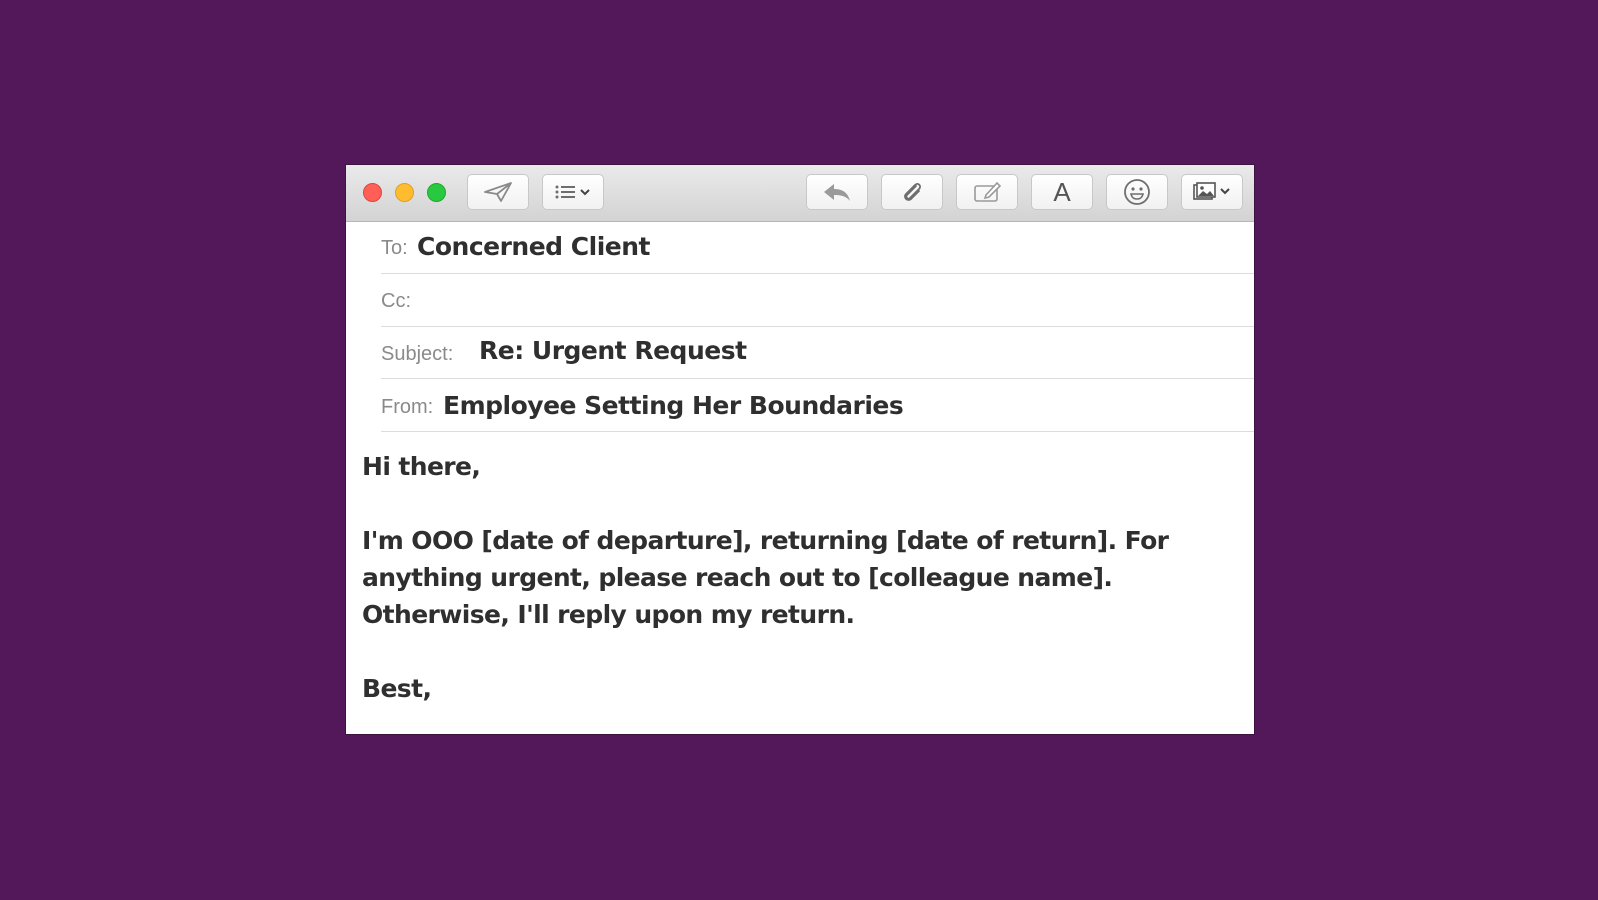 The image size is (1598, 900). What do you see at coordinates (817, 353) in the screenshot?
I see `subject-row: Subject: Re: Urgent Request` at bounding box center [817, 353].